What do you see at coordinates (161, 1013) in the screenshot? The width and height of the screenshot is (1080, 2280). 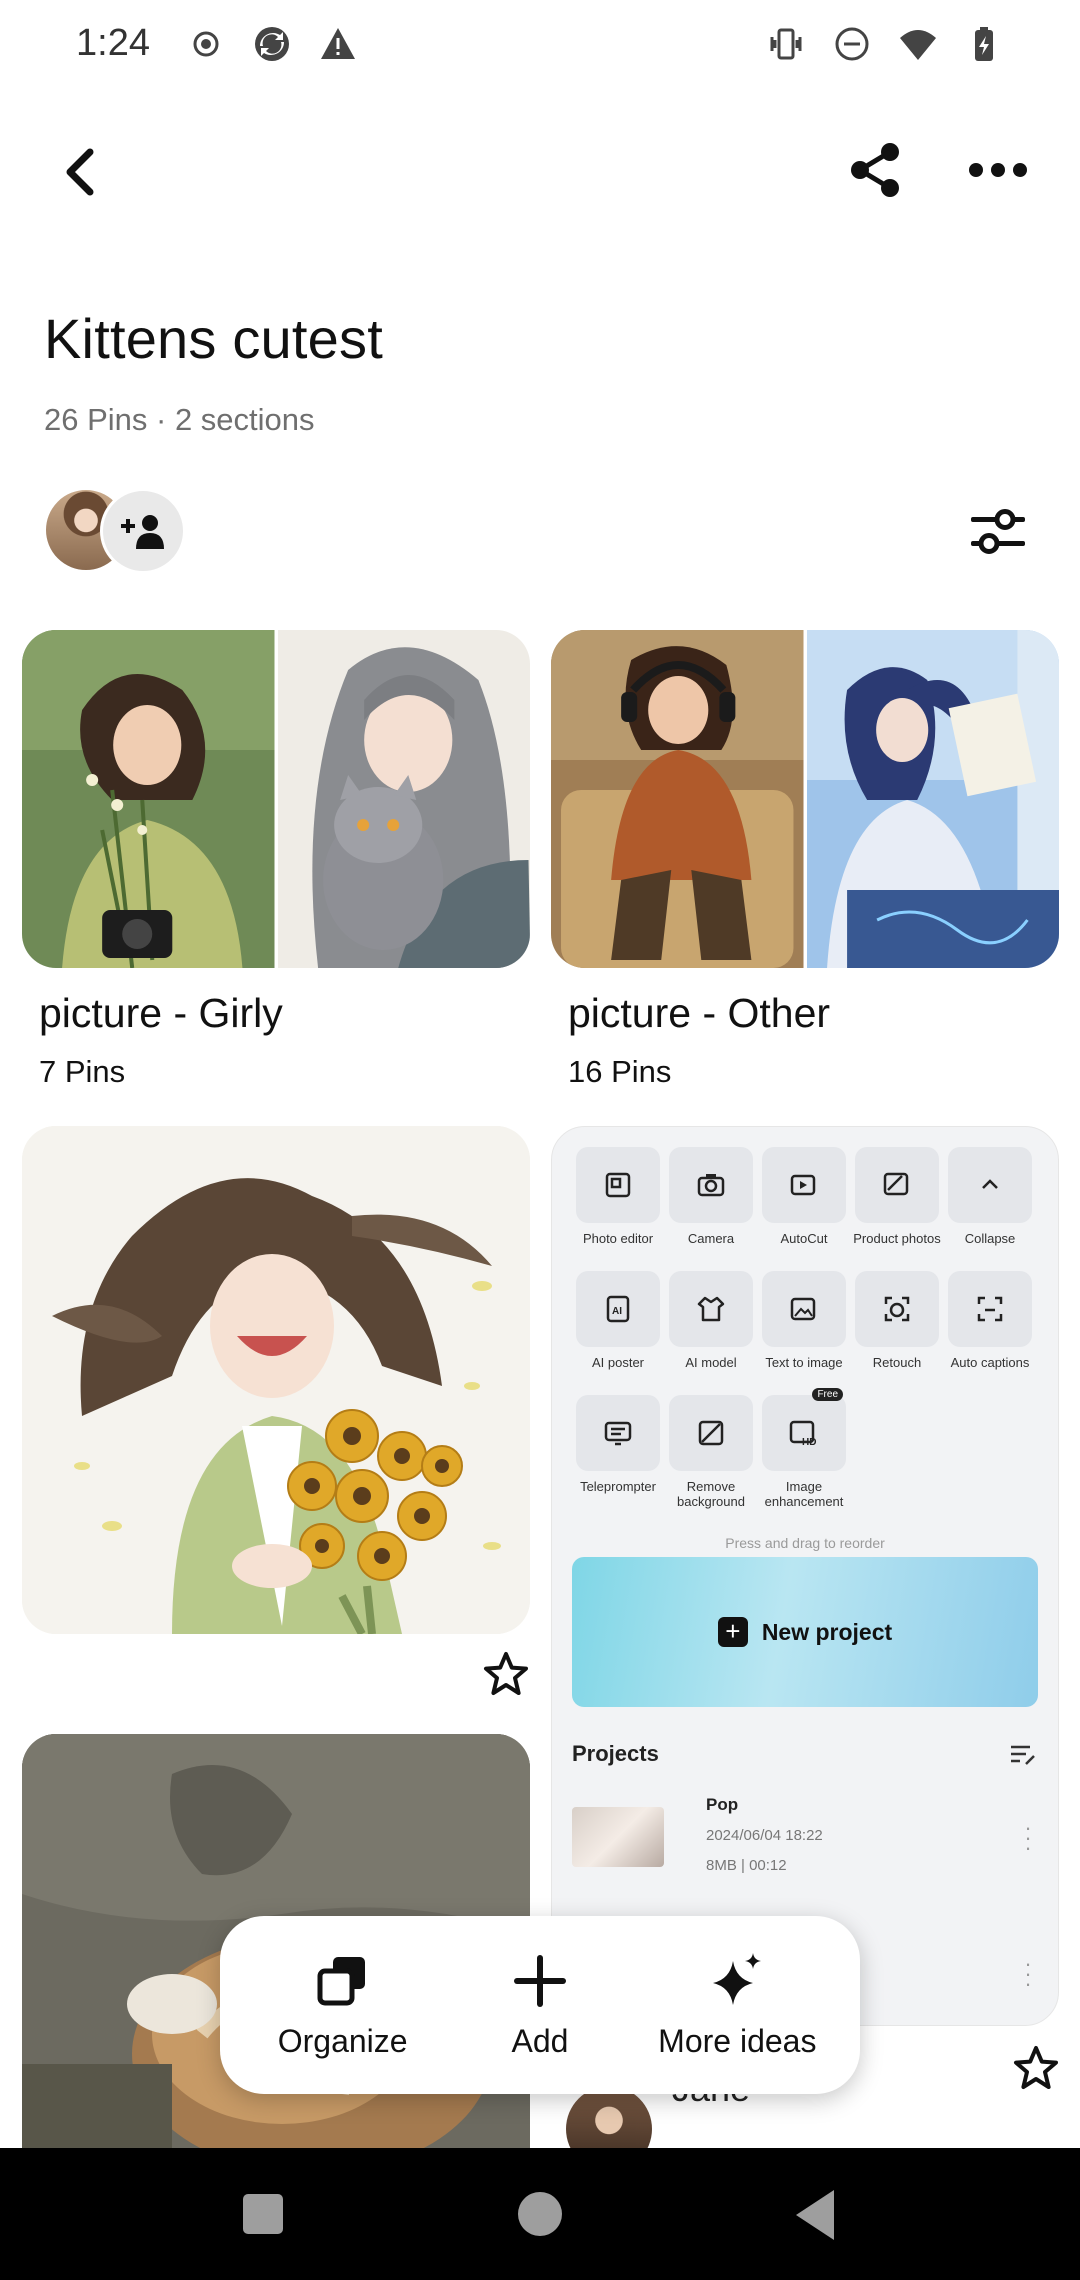 I see `section-name: picture - Girly` at bounding box center [161, 1013].